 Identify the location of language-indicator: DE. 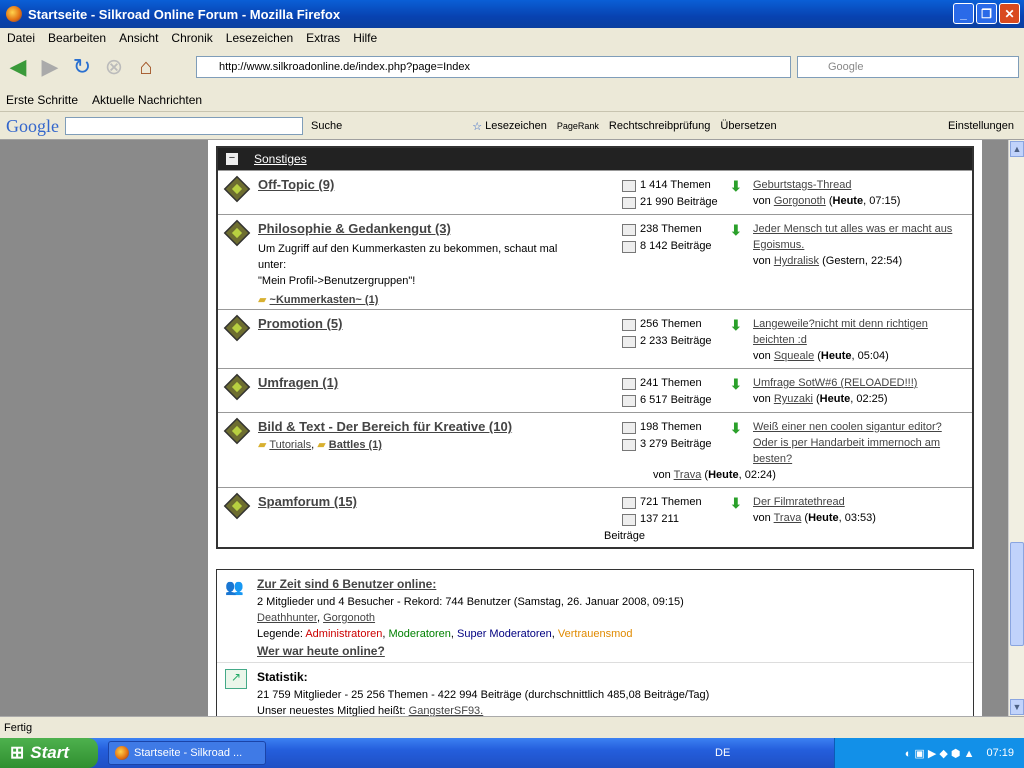
(722, 753).